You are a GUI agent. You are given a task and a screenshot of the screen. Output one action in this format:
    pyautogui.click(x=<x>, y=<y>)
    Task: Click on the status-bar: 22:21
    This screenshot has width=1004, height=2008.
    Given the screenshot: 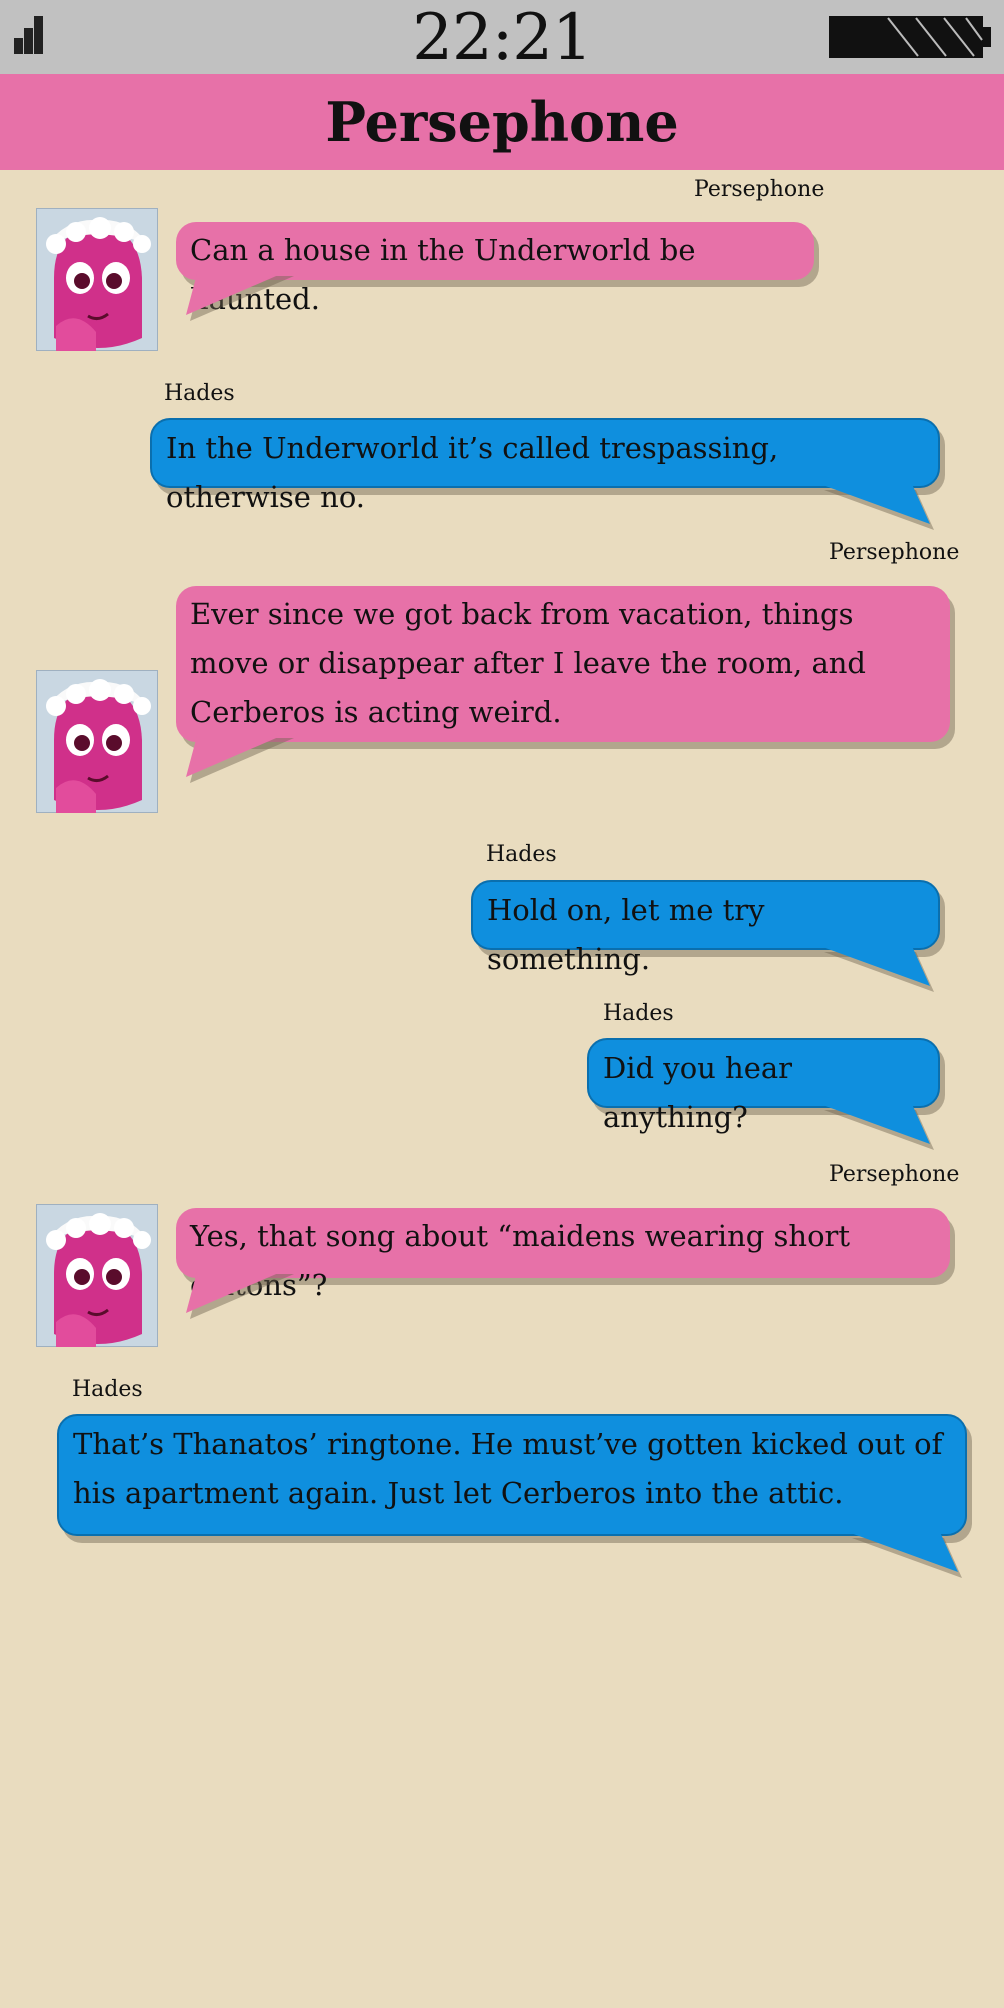 What is the action you would take?
    pyautogui.click(x=502, y=37)
    